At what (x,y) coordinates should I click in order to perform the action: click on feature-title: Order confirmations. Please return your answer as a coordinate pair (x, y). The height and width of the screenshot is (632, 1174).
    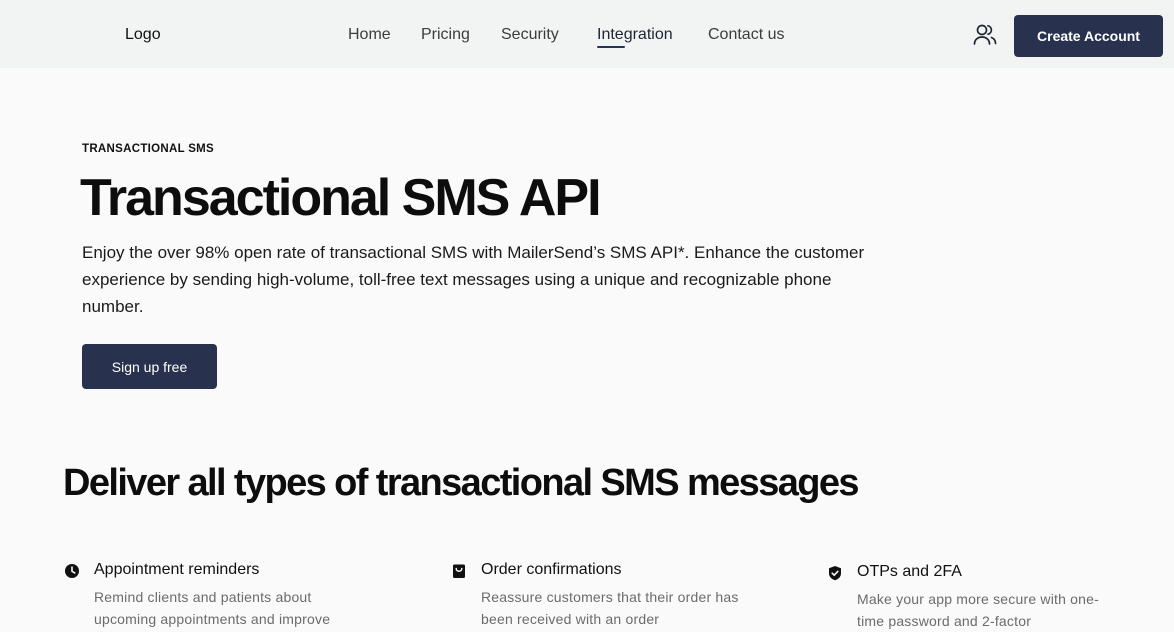
    Looking at the image, I should click on (551, 569).